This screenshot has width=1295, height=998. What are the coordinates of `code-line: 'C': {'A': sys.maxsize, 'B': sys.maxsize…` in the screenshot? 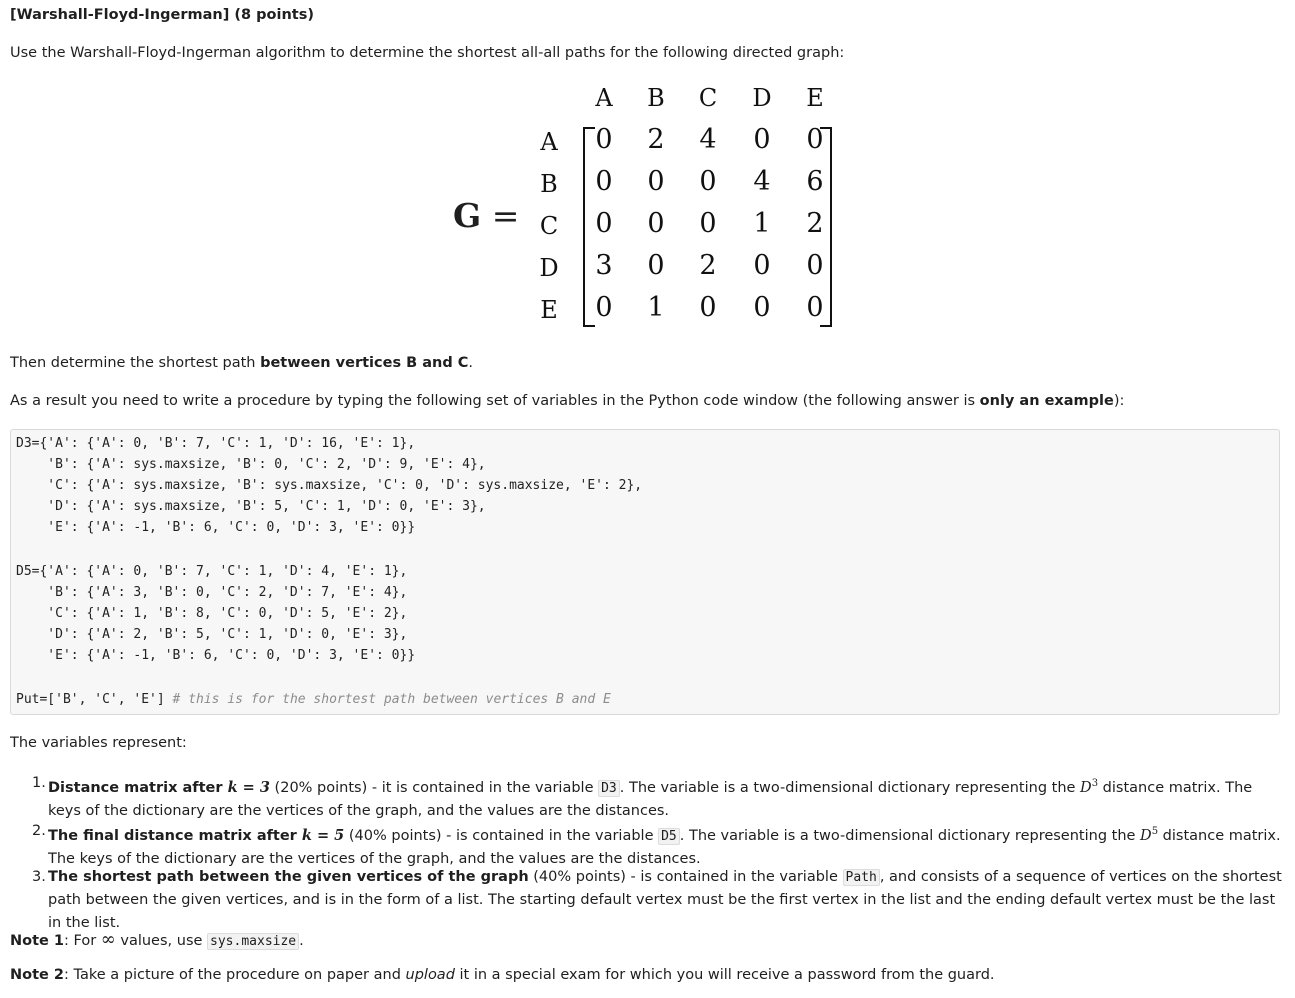 It's located at (329, 485).